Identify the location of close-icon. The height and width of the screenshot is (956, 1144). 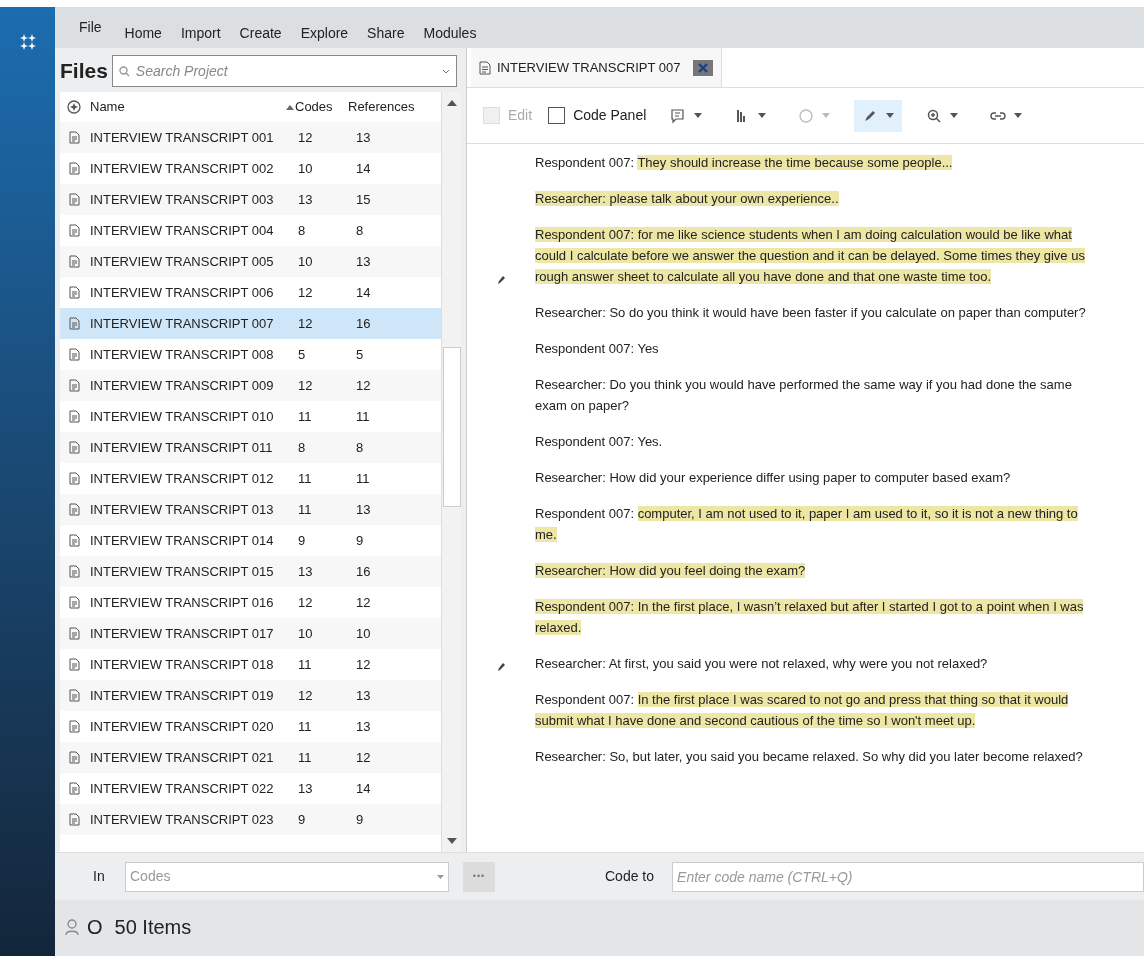
(702, 67).